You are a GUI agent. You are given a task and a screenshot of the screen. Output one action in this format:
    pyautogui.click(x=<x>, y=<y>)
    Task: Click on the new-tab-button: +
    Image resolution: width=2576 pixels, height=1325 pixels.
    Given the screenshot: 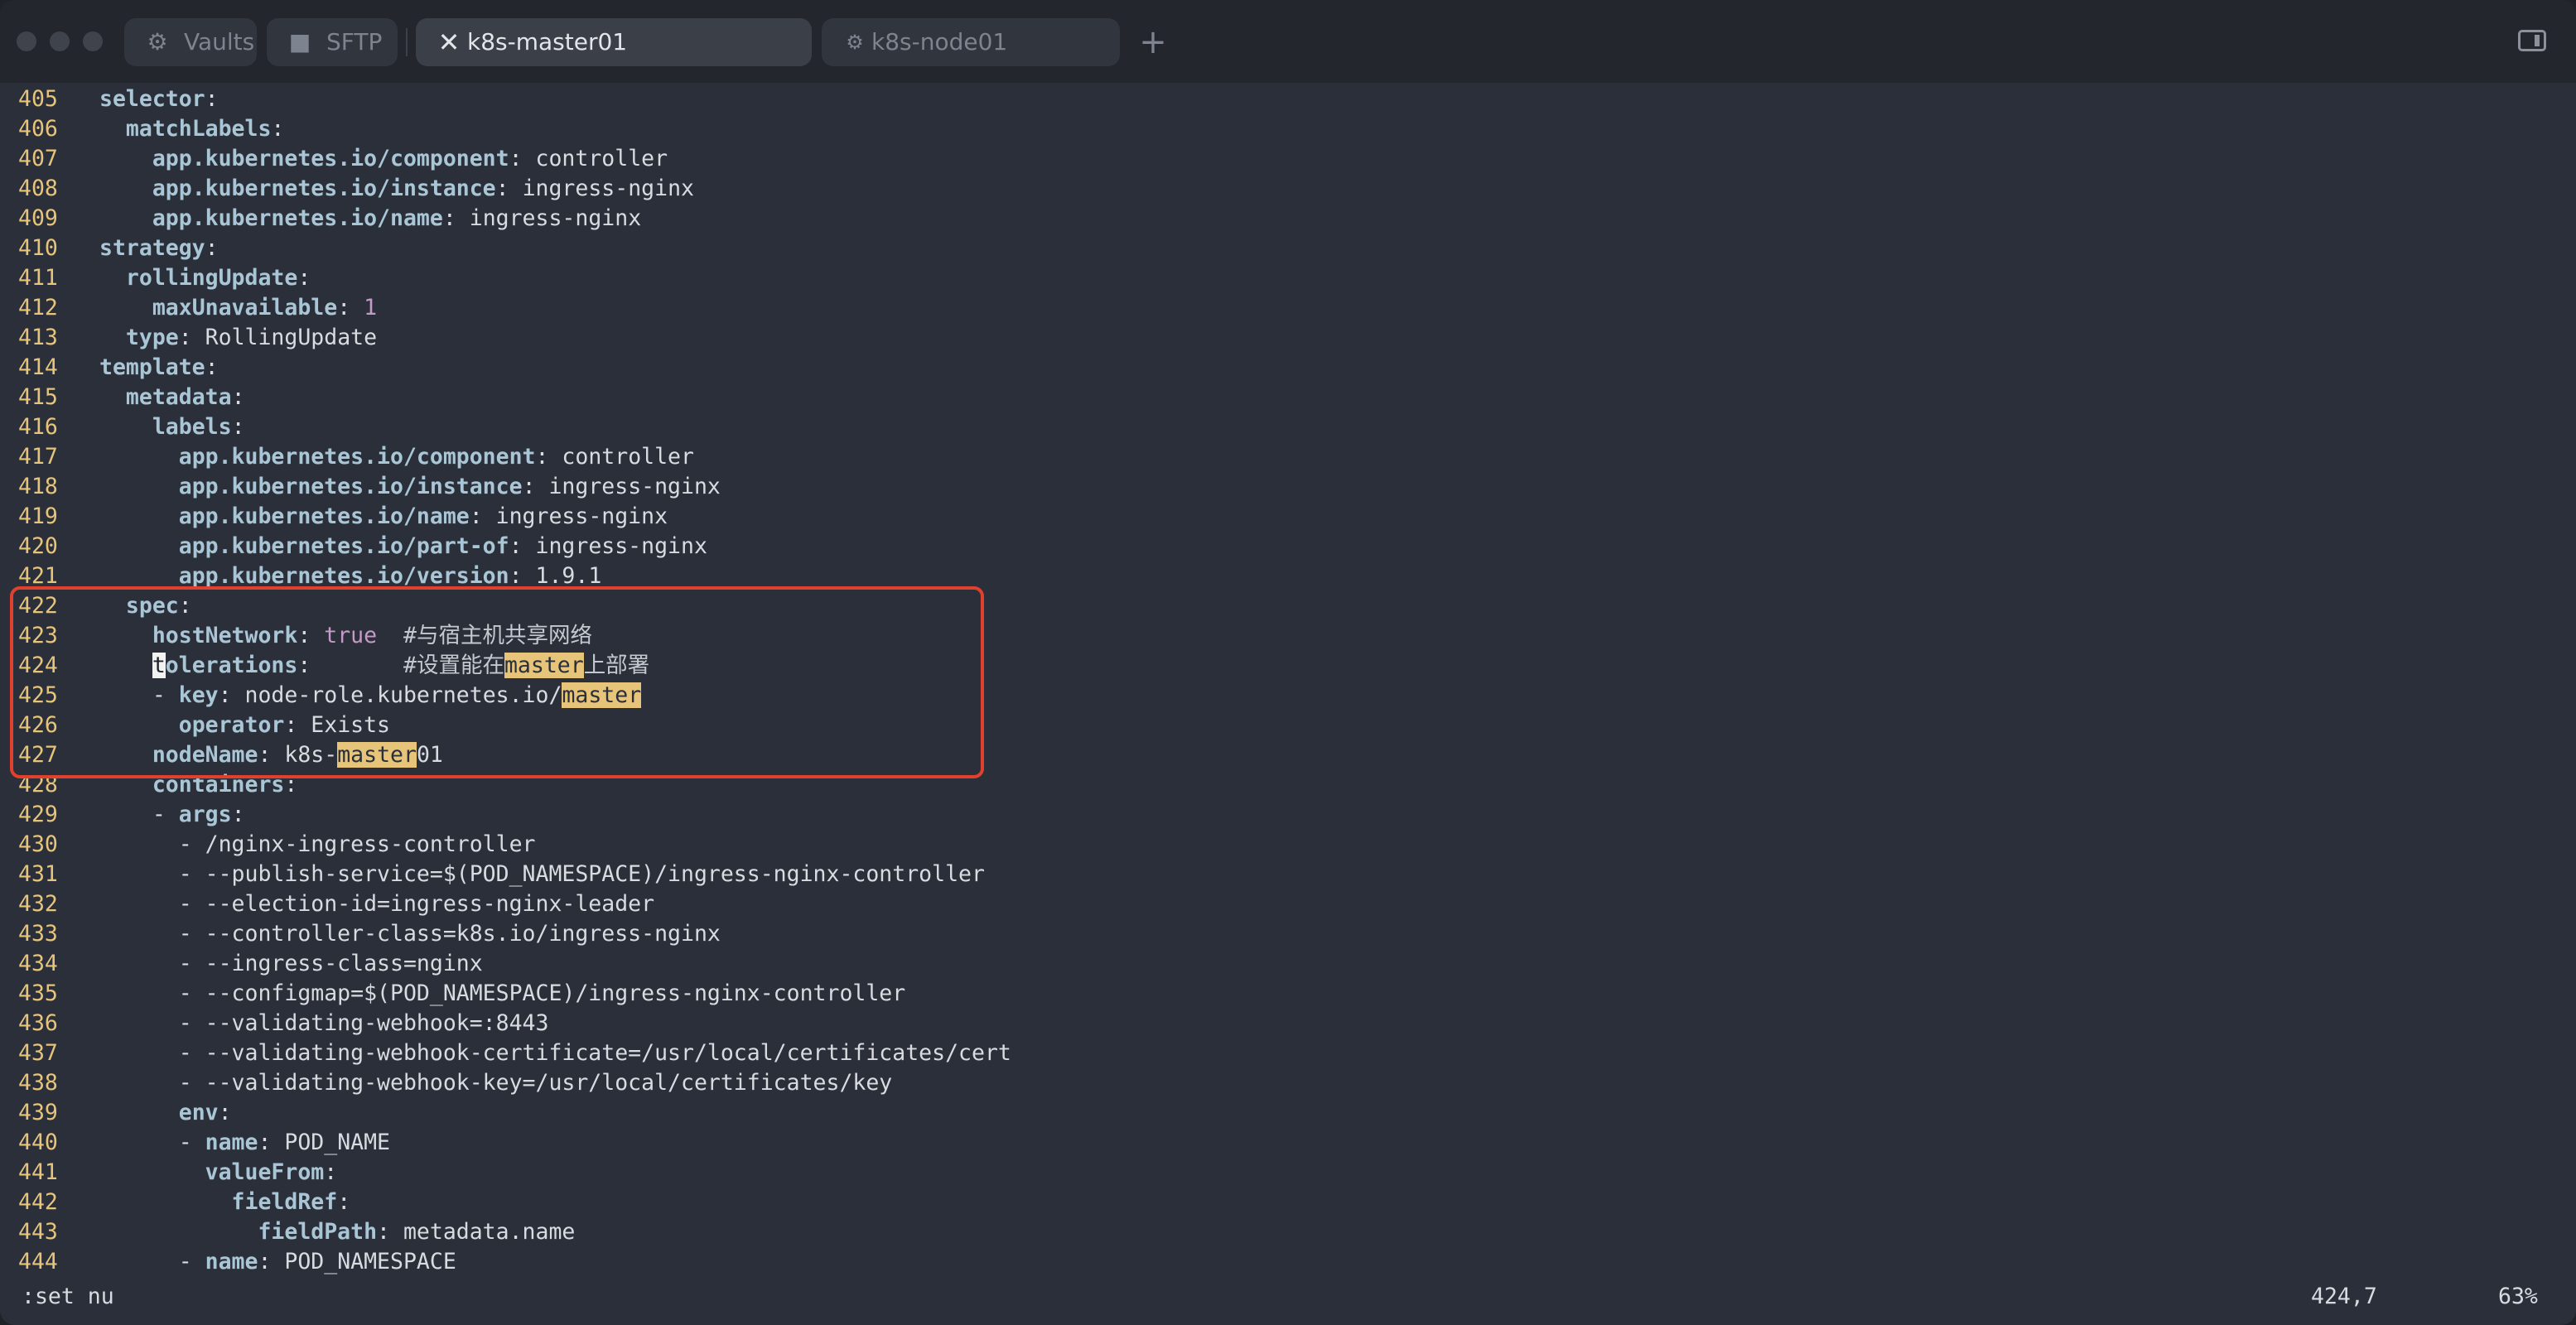 What is the action you would take?
    pyautogui.click(x=1153, y=42)
    